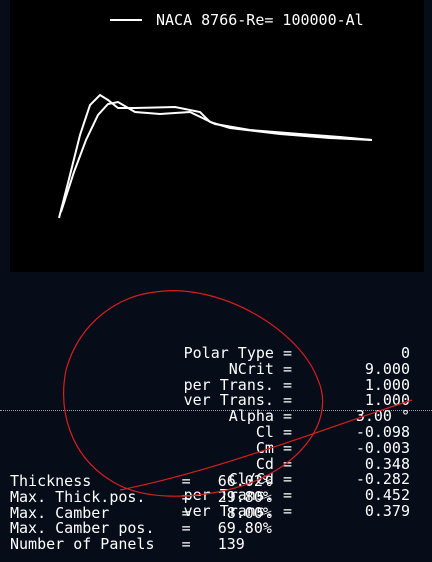  What do you see at coordinates (382, 416) in the screenshot?
I see `polar-param-value: 3.00 °` at bounding box center [382, 416].